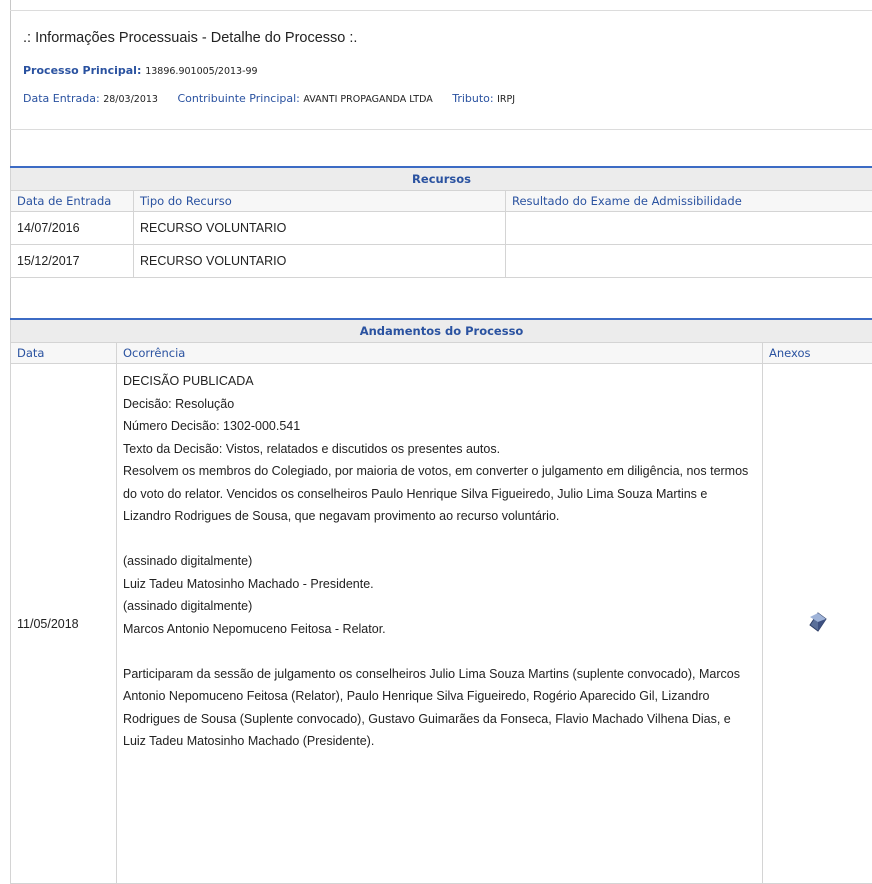 This screenshot has height=884, width=872. I want to click on andamentos-title: Andamentos do Processo, so click(441, 331).